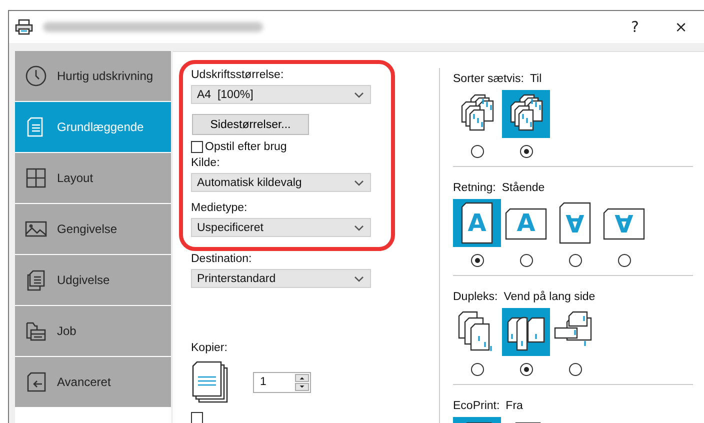  What do you see at coordinates (93, 382) in the screenshot?
I see `sidebar-tab: Avanceret` at bounding box center [93, 382].